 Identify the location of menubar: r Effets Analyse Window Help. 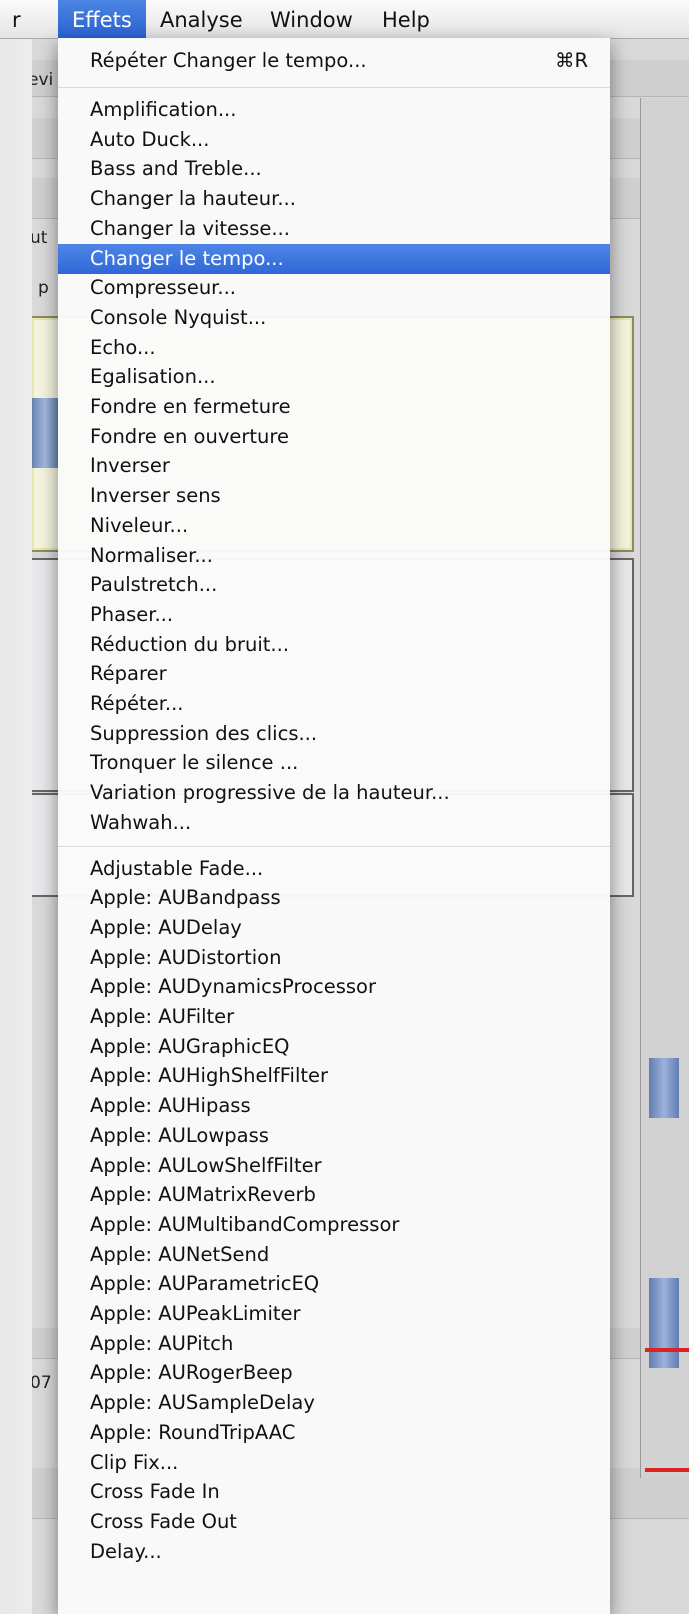
(344, 19).